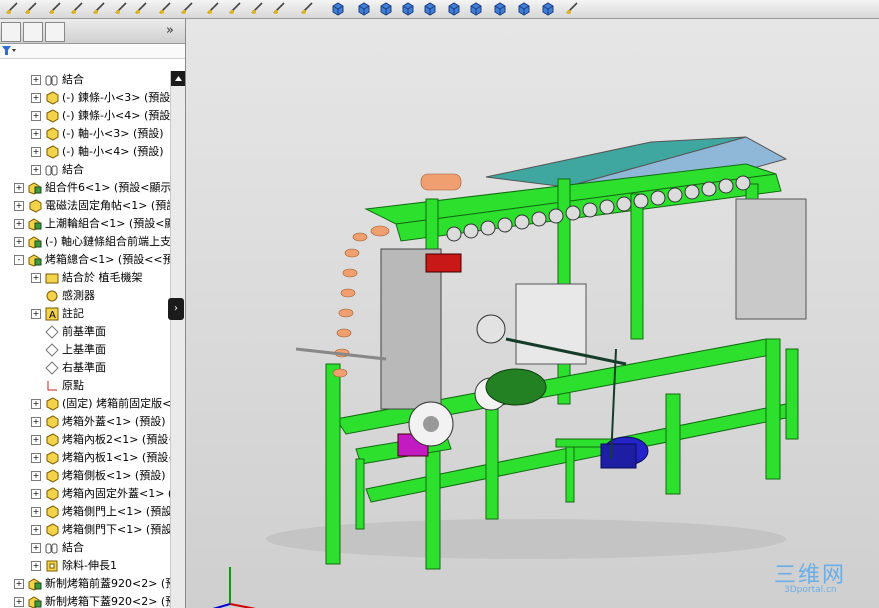  What do you see at coordinates (85, 422) in the screenshot?
I see `tree-item: + 烤箱外蓋<1> (預設)` at bounding box center [85, 422].